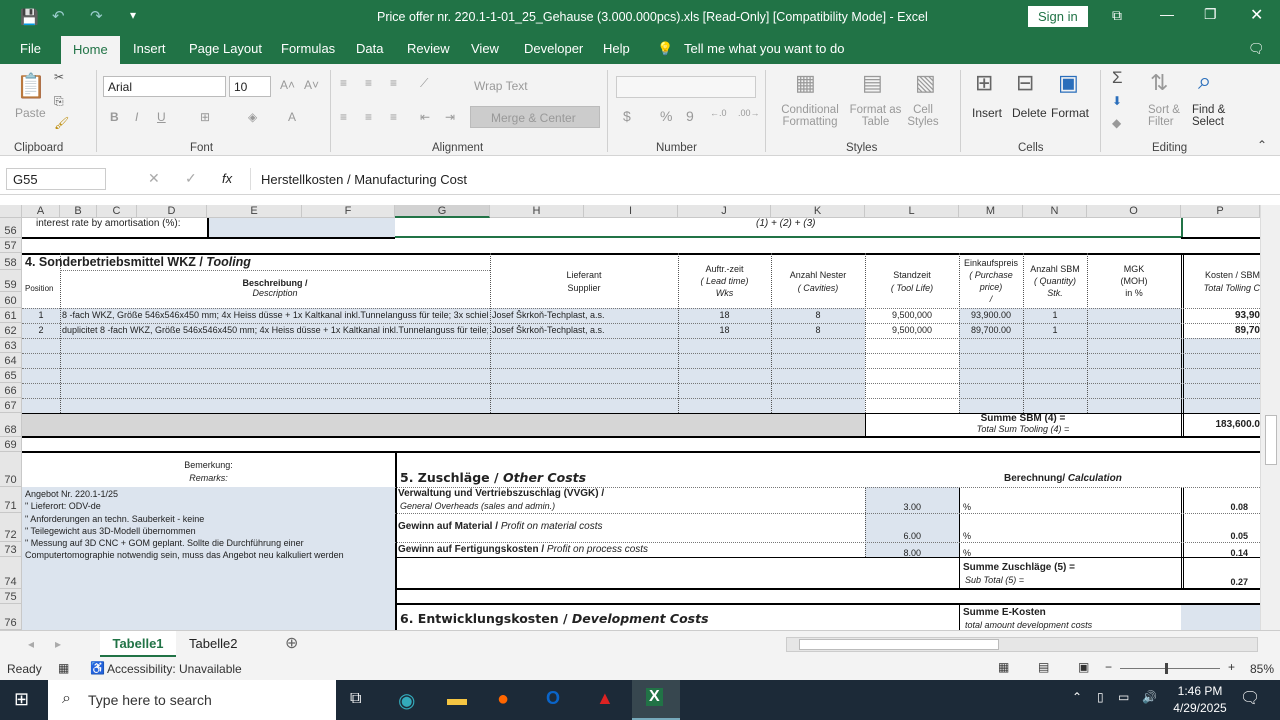  Describe the element at coordinates (161, 117) in the screenshot. I see `underline-button: U` at that location.